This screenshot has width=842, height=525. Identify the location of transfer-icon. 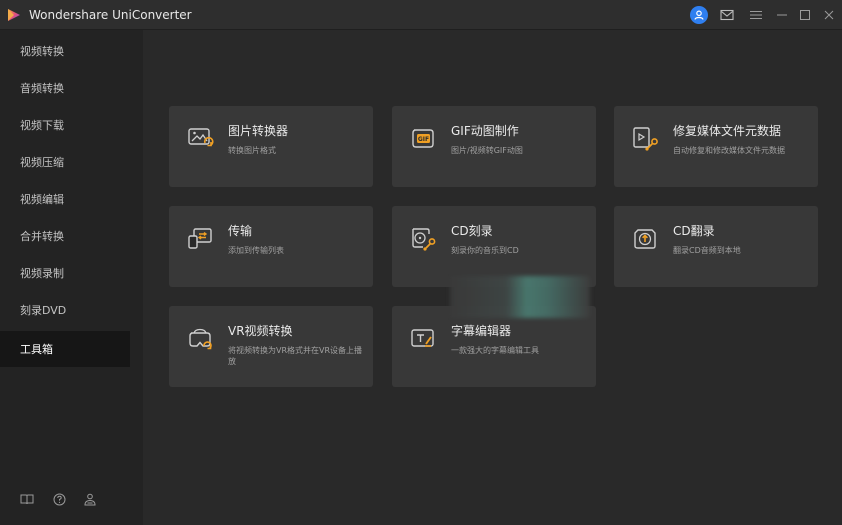
(200, 238).